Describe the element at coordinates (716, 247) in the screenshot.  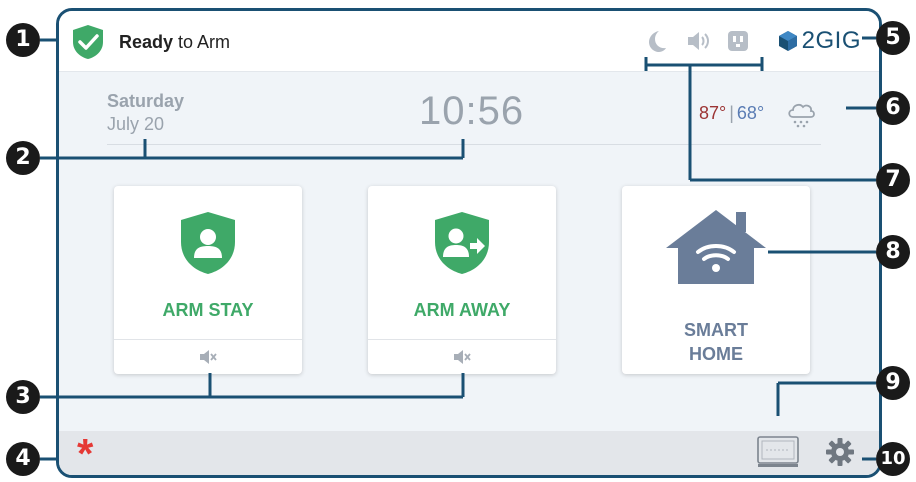
I see `house-wifi-icon` at that location.